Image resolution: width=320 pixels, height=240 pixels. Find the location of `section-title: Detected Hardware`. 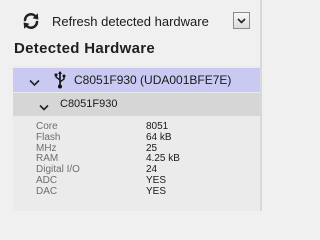

section-title: Detected Hardware is located at coordinates (84, 48).